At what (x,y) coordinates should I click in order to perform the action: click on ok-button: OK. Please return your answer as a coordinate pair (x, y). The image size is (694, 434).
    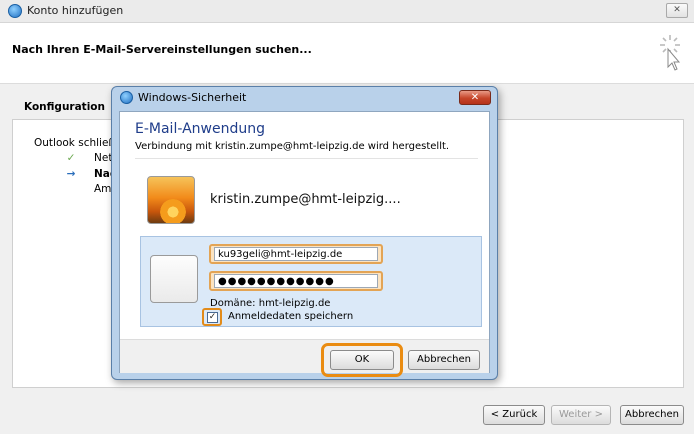
    Looking at the image, I should click on (362, 360).